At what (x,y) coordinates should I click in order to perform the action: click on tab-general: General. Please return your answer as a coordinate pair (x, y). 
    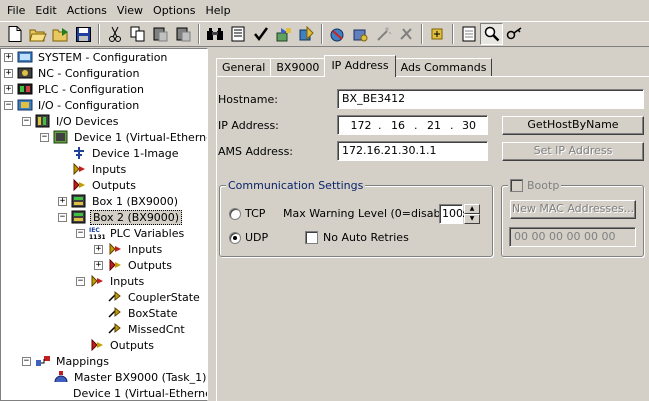
    Looking at the image, I should click on (244, 67).